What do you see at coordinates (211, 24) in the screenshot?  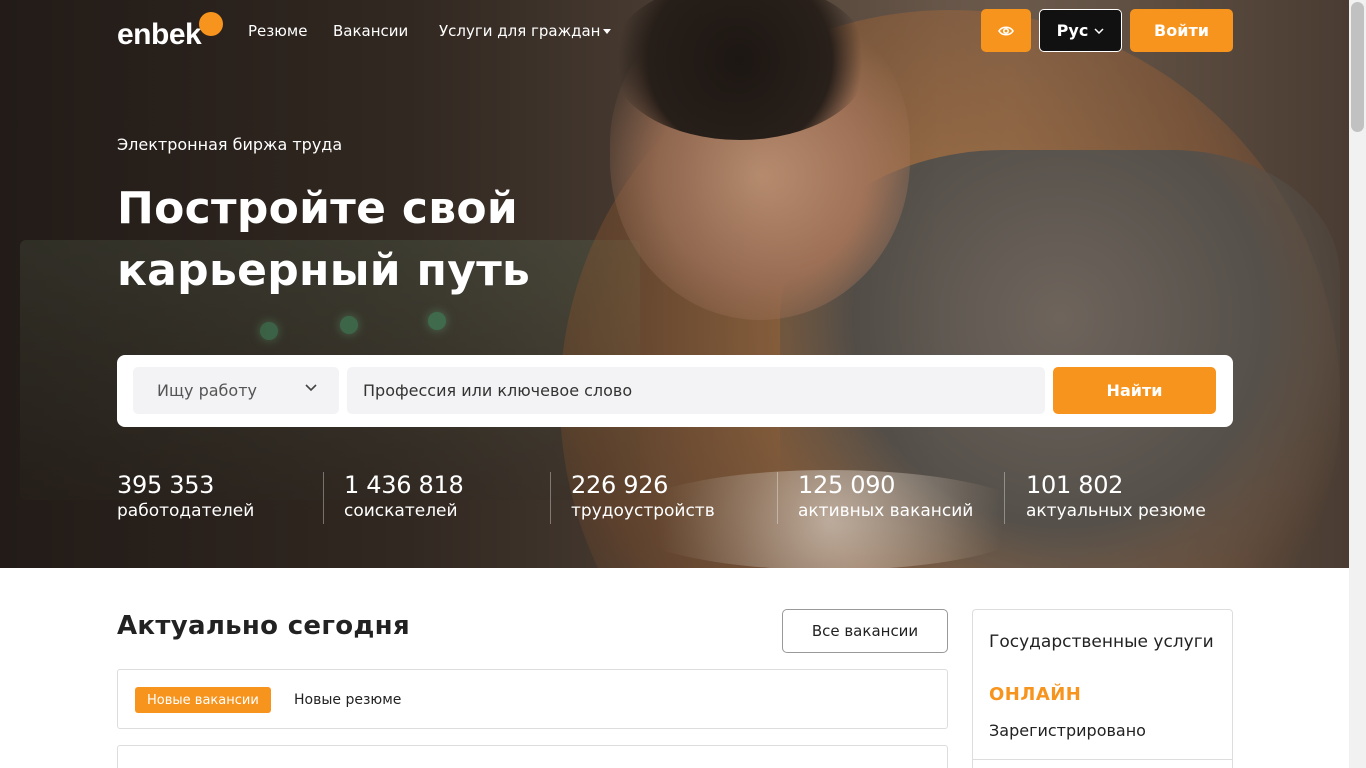 I see `logo-dot` at bounding box center [211, 24].